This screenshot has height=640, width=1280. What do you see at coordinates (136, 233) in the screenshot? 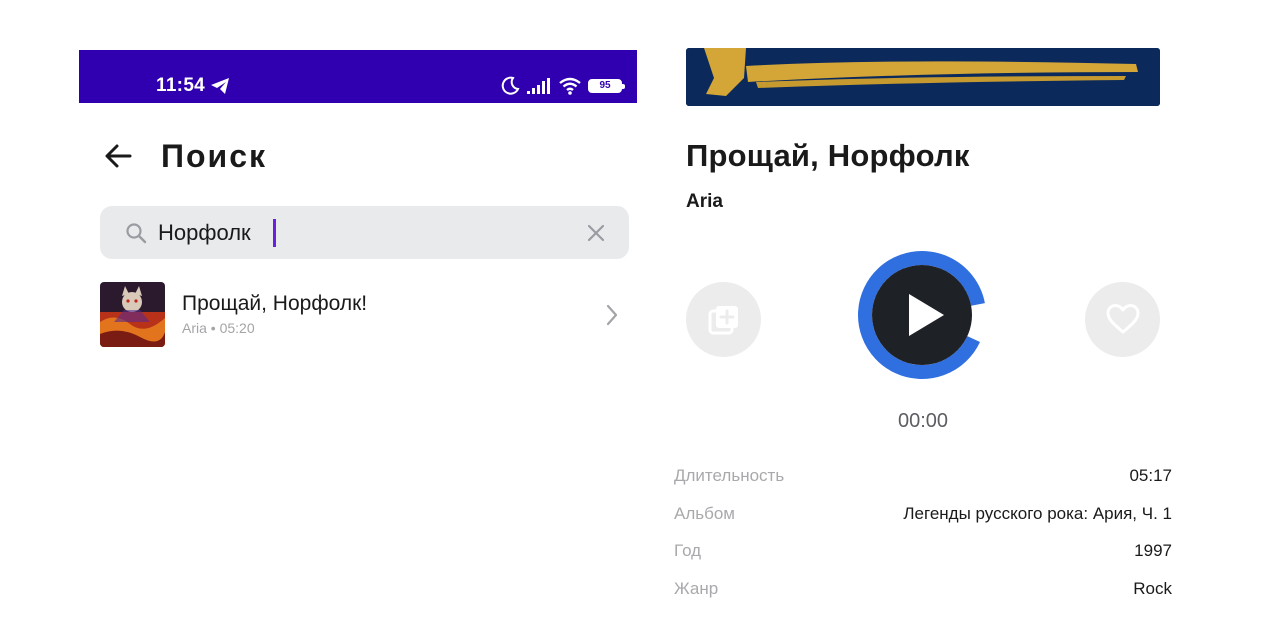
I see `search-icon` at bounding box center [136, 233].